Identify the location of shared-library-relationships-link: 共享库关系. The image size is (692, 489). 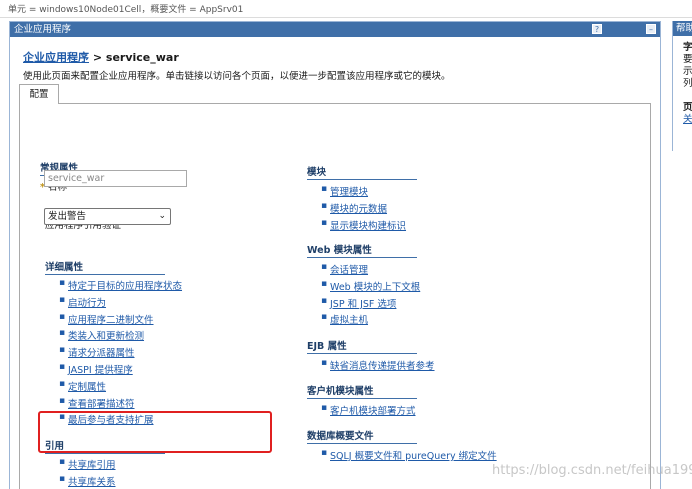
(92, 482).